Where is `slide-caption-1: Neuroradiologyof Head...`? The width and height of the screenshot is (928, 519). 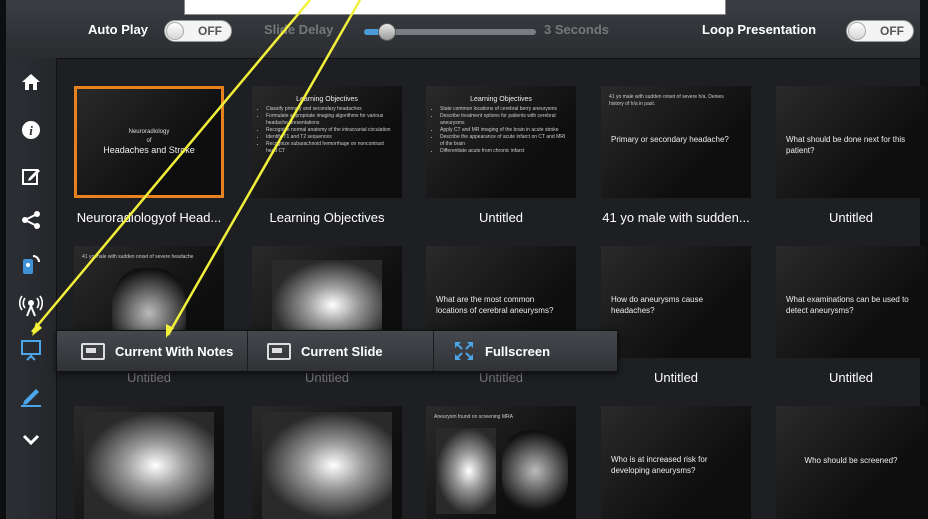
slide-caption-1: Neuroradiologyof Head... is located at coordinates (149, 217).